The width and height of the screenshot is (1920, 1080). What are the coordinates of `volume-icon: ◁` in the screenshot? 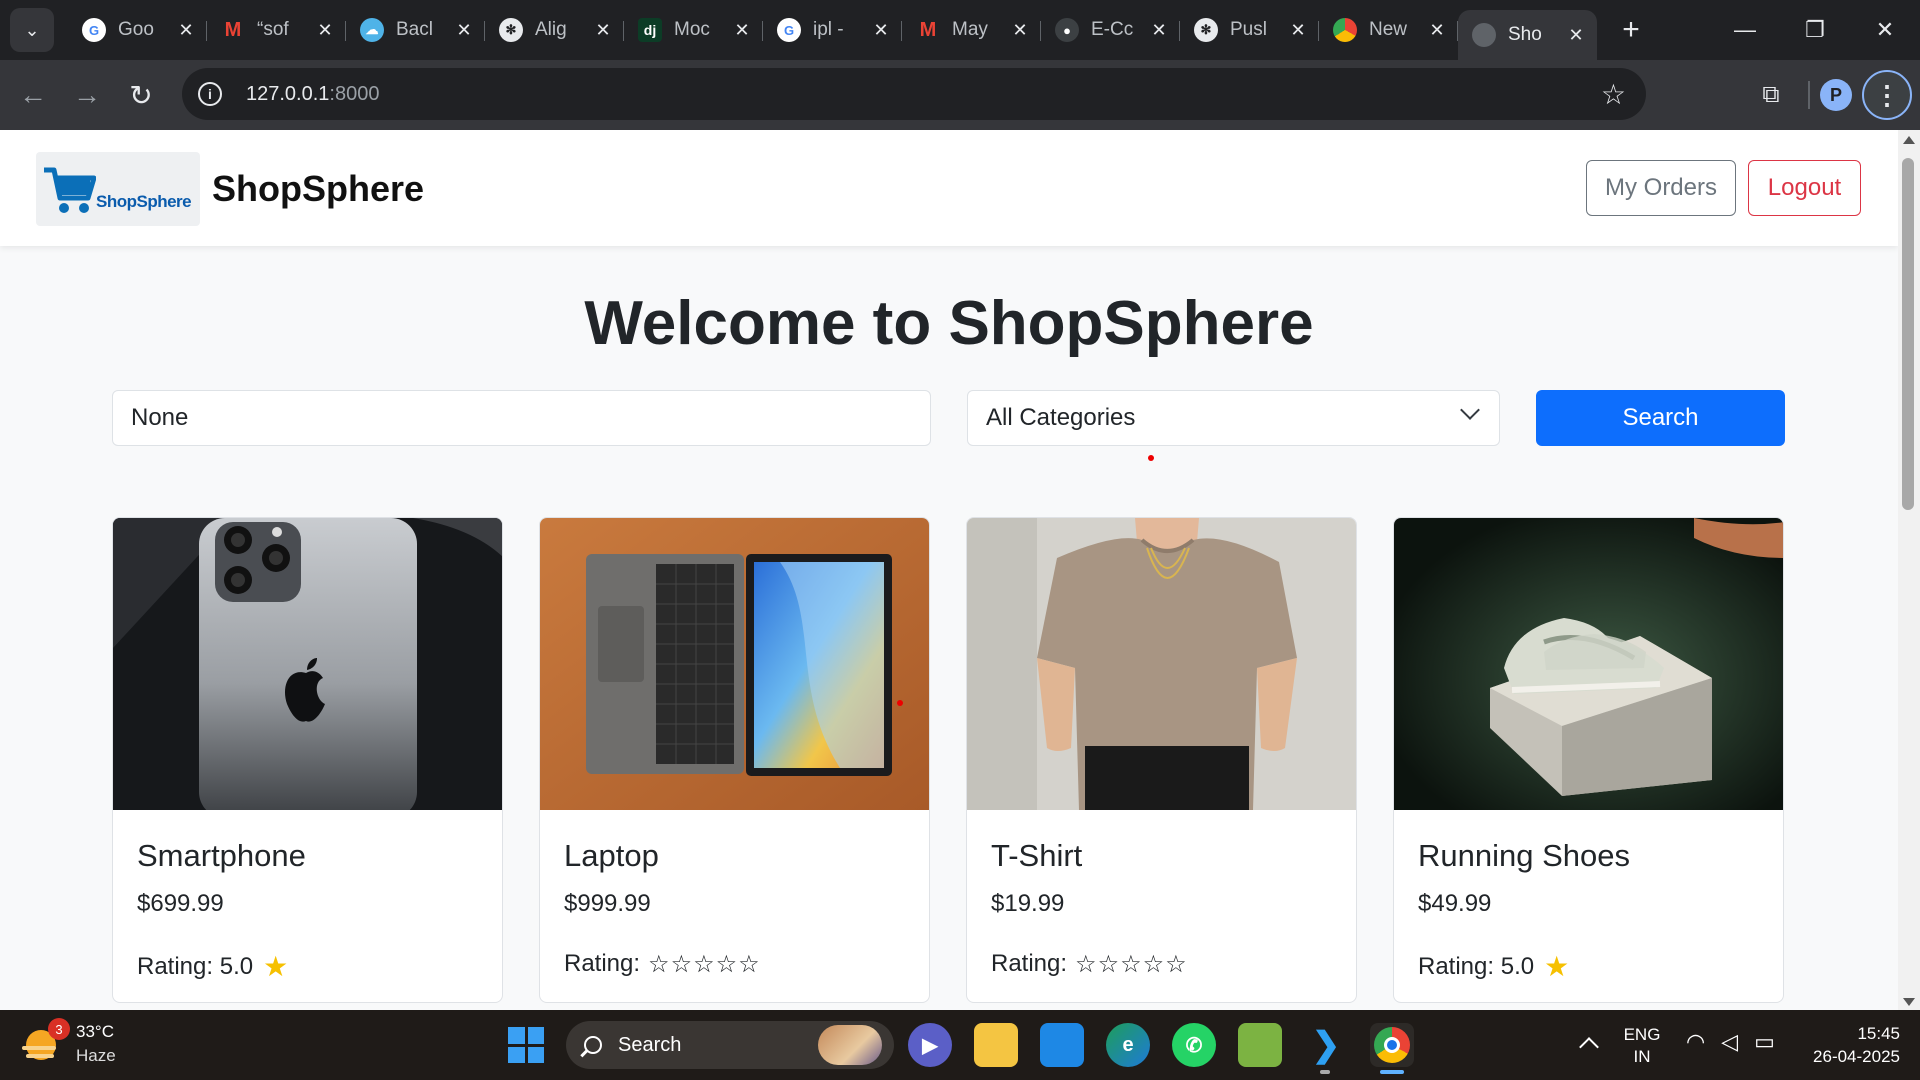 It's located at (1729, 1042).